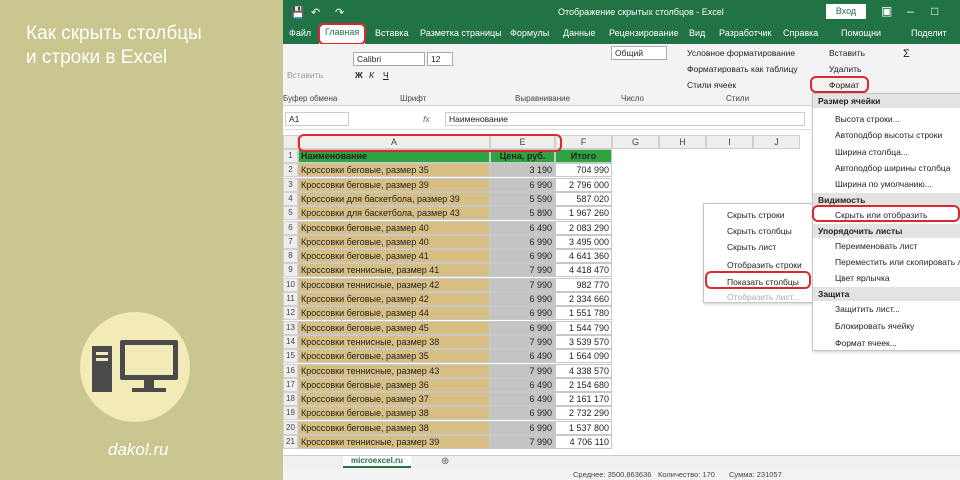  What do you see at coordinates (583, 227) in the screenshot?
I see `table-cell: 2 083 290` at bounding box center [583, 227].